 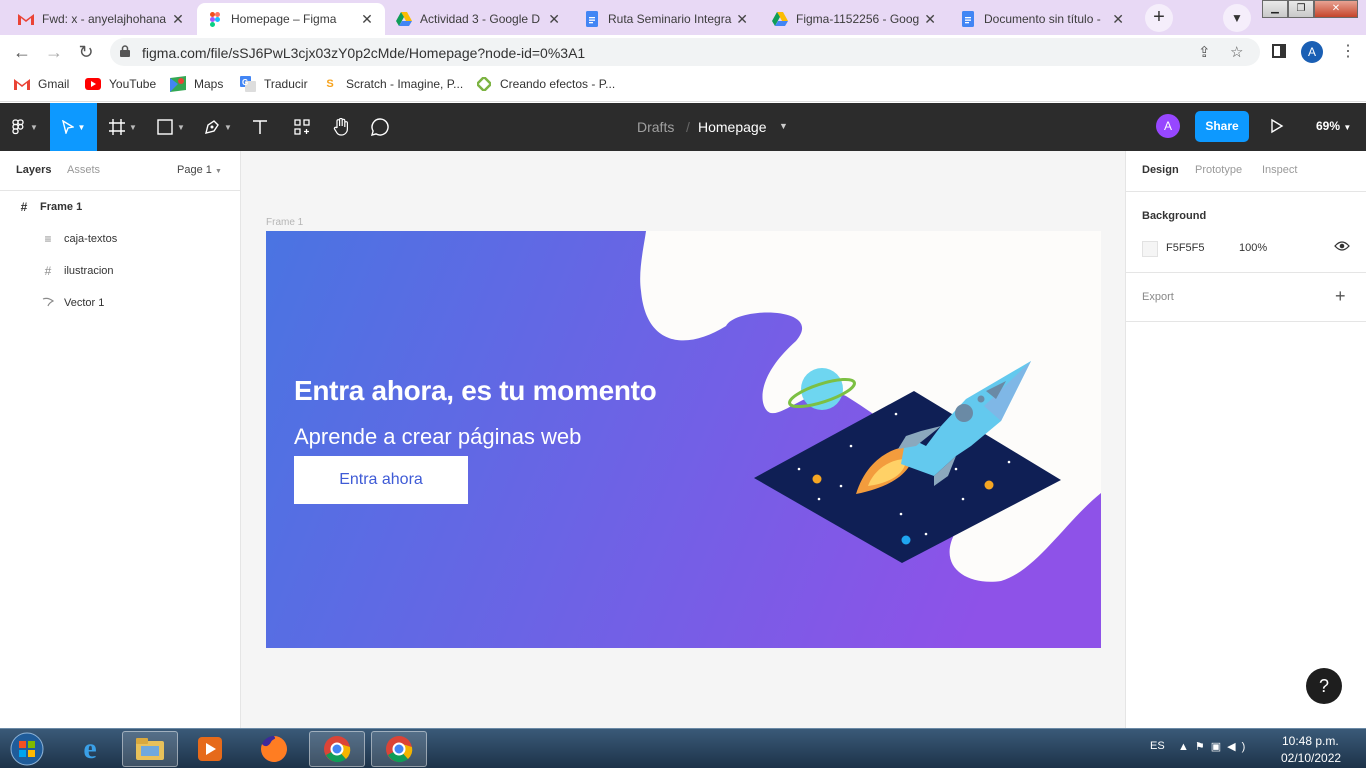 I want to click on browser-tab: Figma-1152256 - Goog ✕, so click(x=855, y=19).